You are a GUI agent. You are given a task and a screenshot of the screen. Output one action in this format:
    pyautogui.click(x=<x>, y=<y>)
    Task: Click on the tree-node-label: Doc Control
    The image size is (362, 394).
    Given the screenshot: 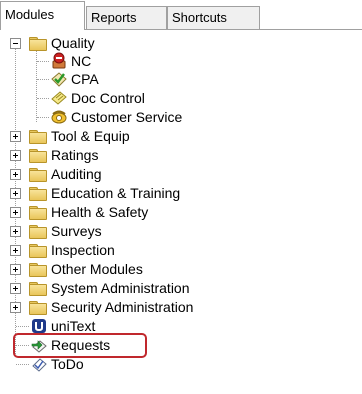 What is the action you would take?
    pyautogui.click(x=108, y=98)
    